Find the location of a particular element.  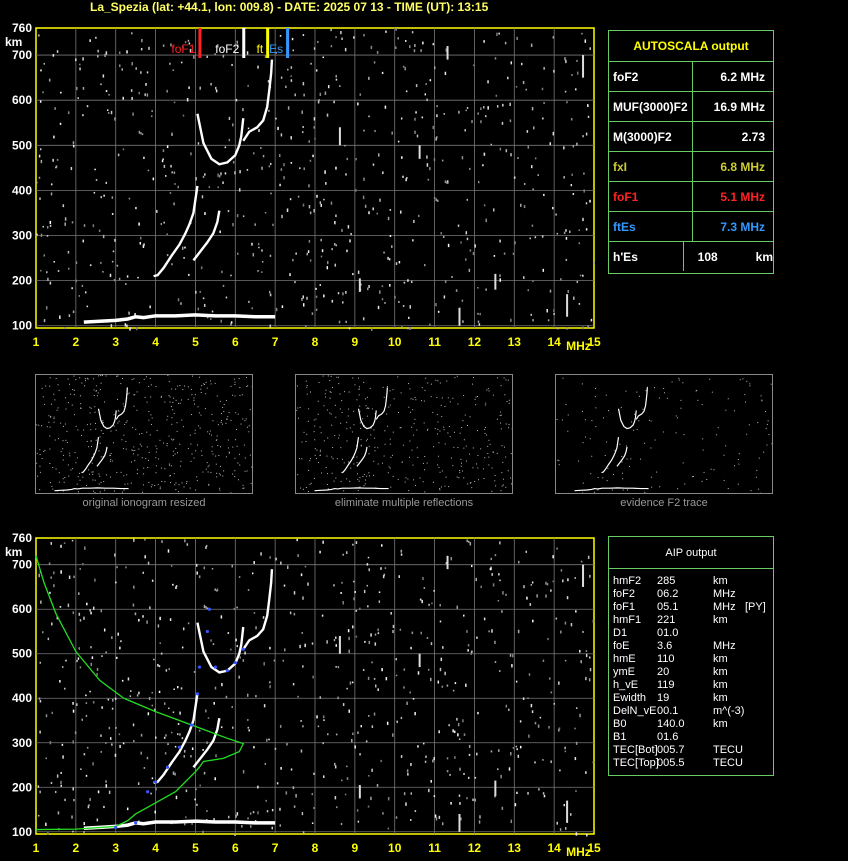

aip-value: 19 is located at coordinates (663, 698).